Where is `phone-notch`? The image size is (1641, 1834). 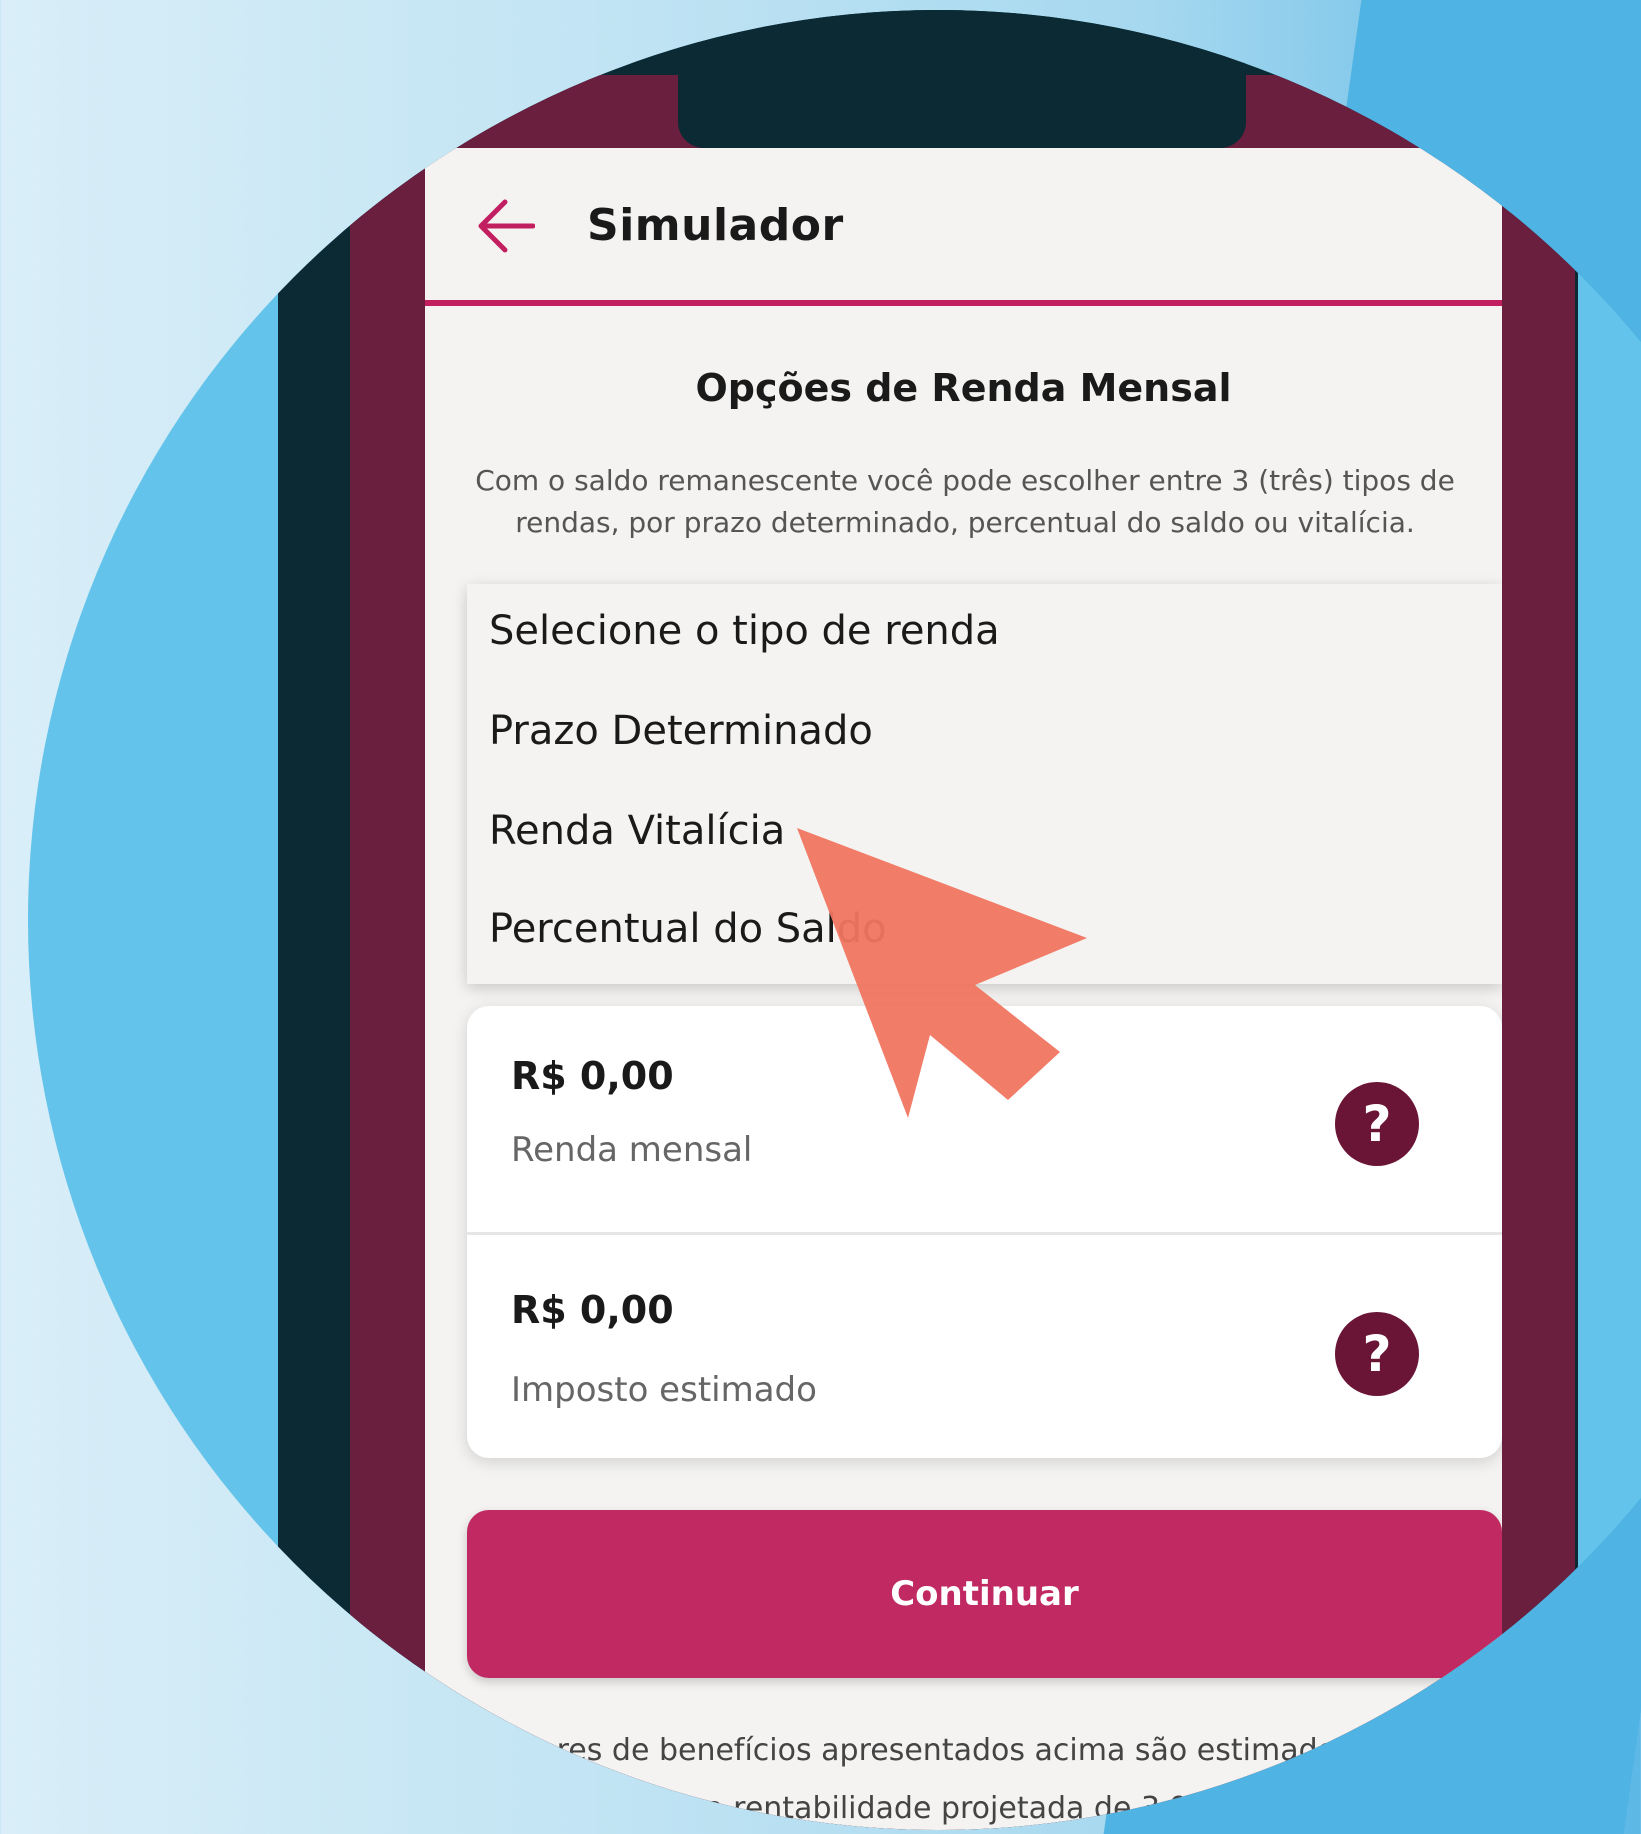
phone-notch is located at coordinates (962, 79).